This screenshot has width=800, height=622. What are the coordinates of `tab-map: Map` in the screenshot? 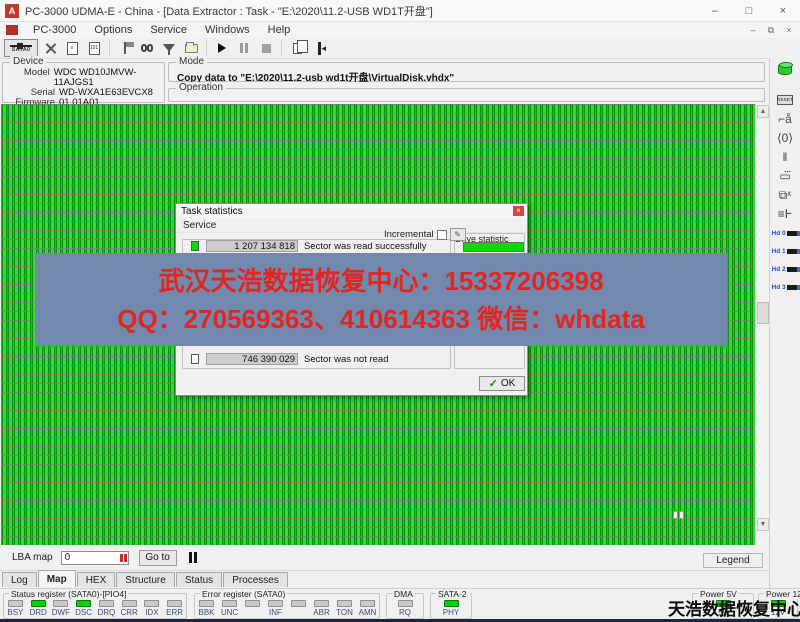 It's located at (56, 578).